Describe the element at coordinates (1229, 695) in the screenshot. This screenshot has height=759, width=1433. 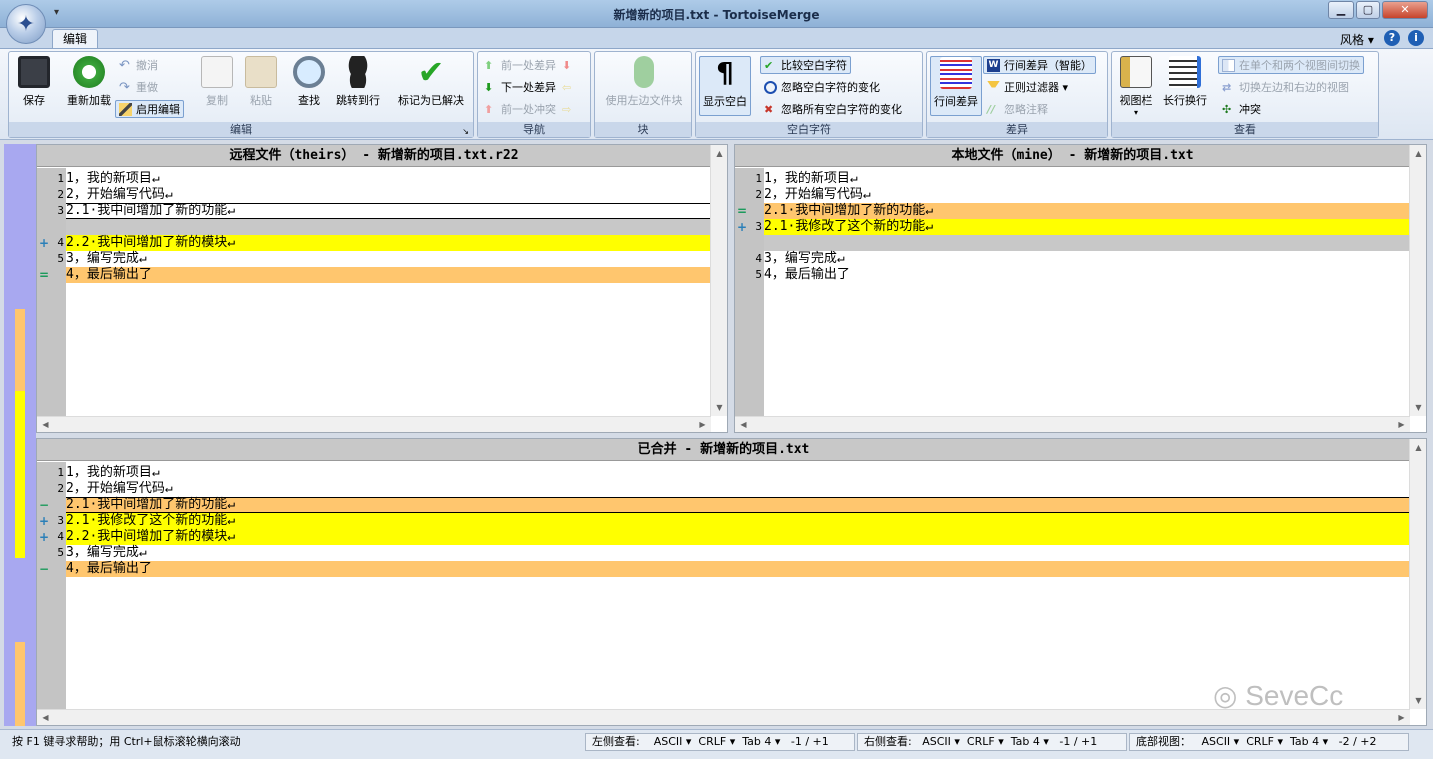
I see `wechat-icon: ◎` at that location.